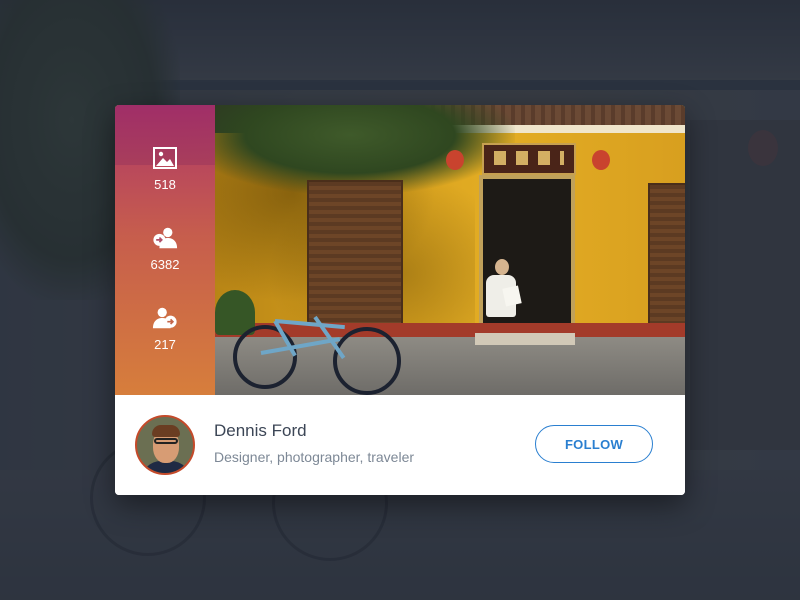 Image resolution: width=800 pixels, height=600 pixels. Describe the element at coordinates (165, 158) in the screenshot. I see `image-icon` at that location.